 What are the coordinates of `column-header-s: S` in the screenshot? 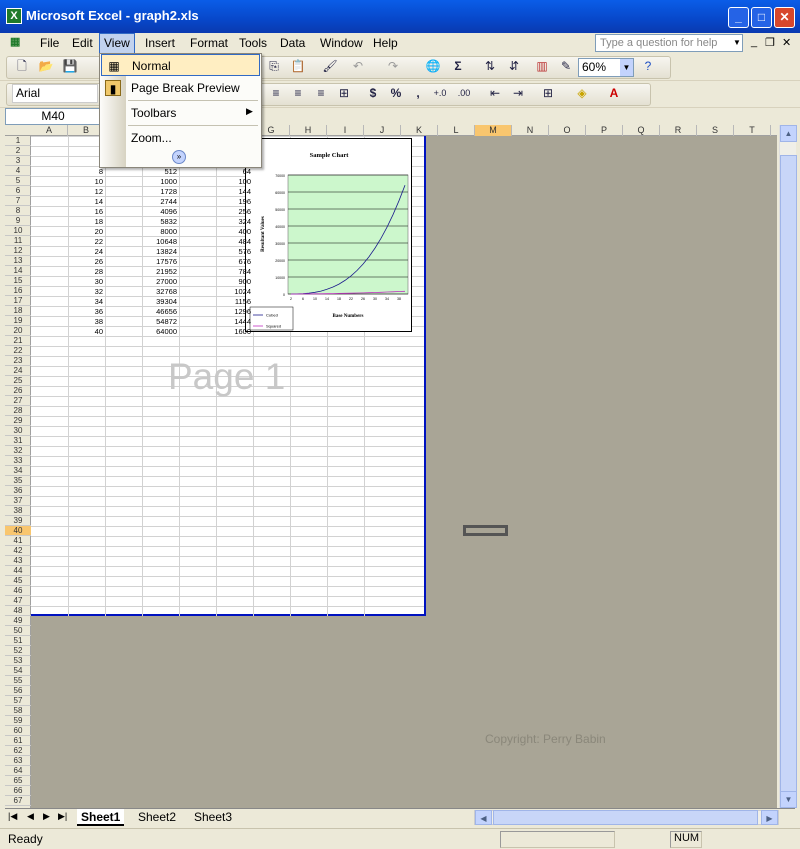 It's located at (715, 130).